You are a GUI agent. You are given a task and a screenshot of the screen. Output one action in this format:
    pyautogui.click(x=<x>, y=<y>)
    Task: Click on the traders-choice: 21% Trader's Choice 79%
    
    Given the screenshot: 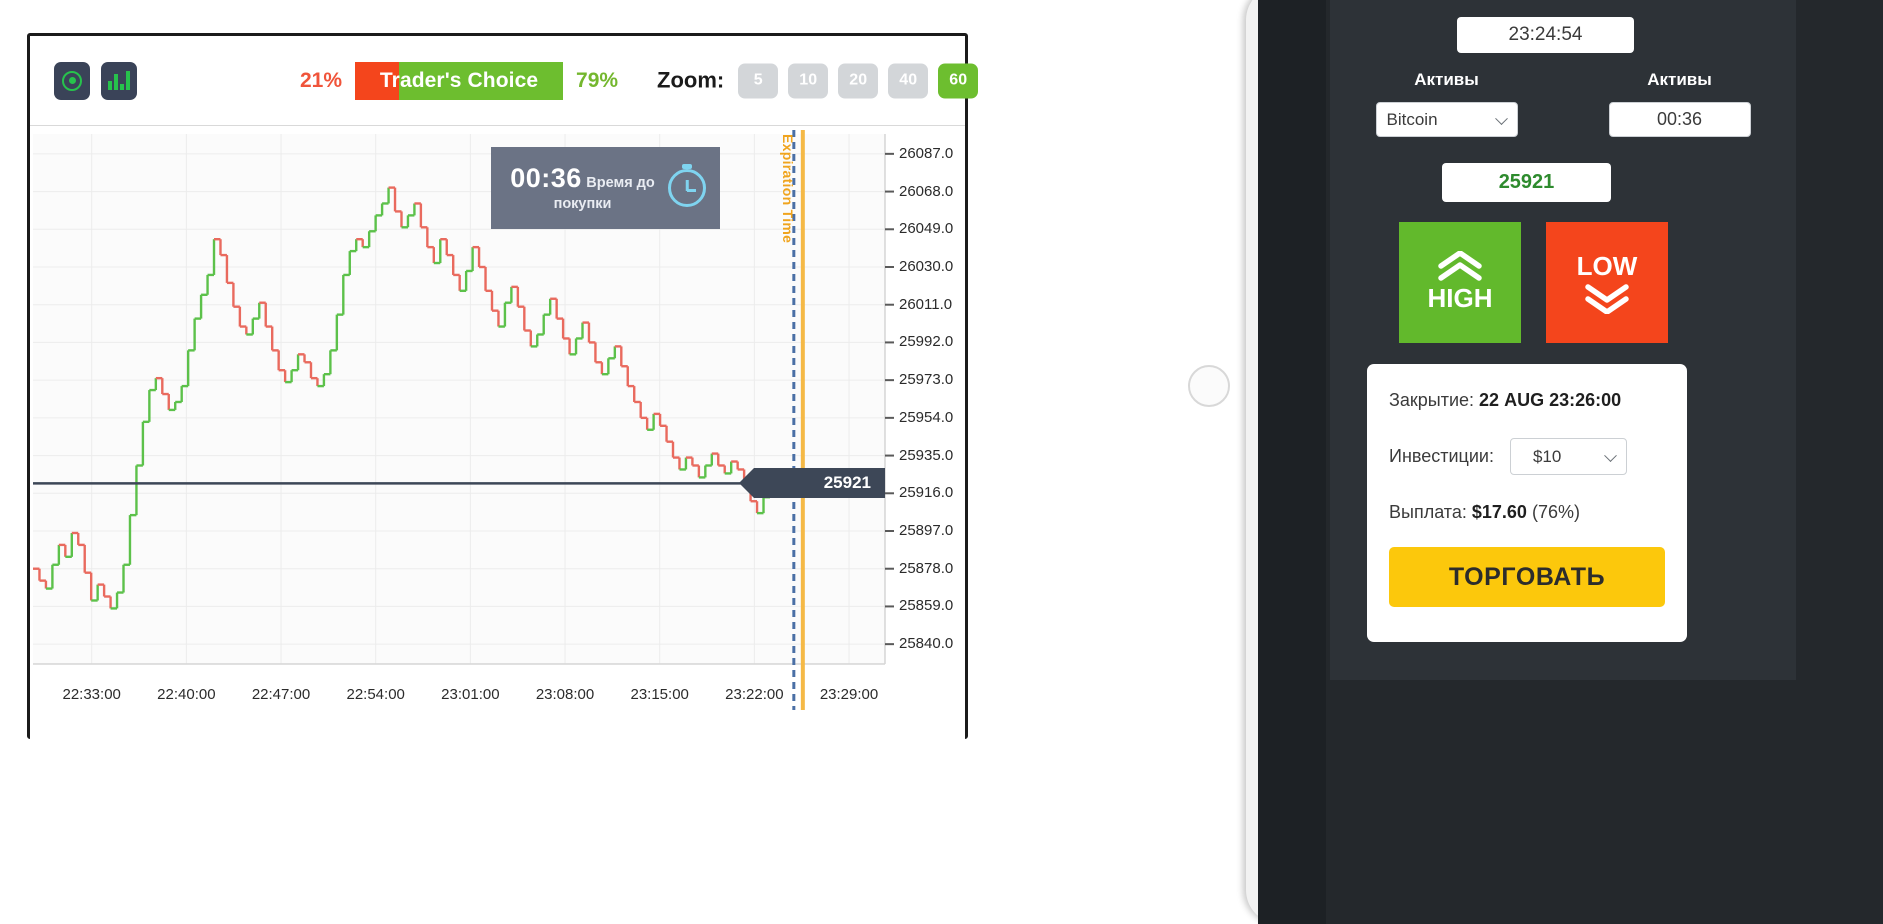 What is the action you would take?
    pyautogui.click(x=459, y=80)
    